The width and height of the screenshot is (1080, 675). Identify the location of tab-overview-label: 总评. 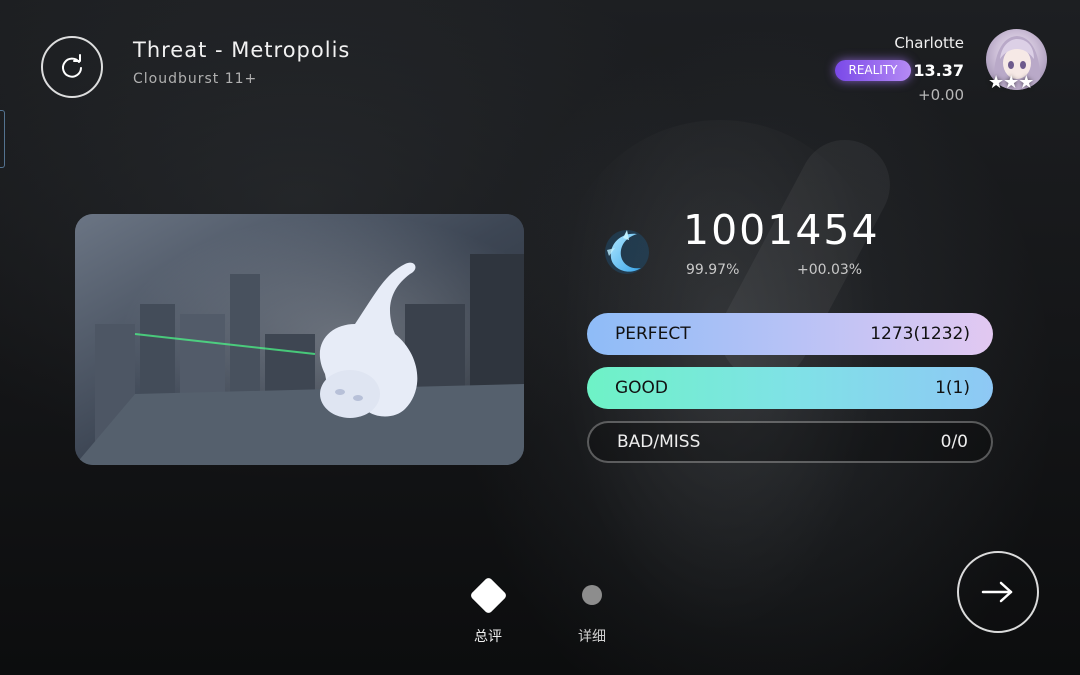
(488, 637).